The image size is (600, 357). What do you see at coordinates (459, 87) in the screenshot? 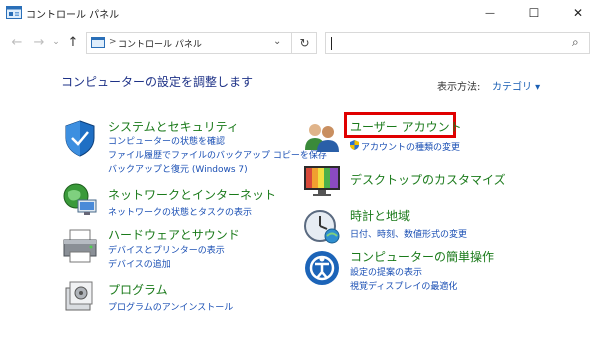
I see `view-by-label: 表示方法:` at bounding box center [459, 87].